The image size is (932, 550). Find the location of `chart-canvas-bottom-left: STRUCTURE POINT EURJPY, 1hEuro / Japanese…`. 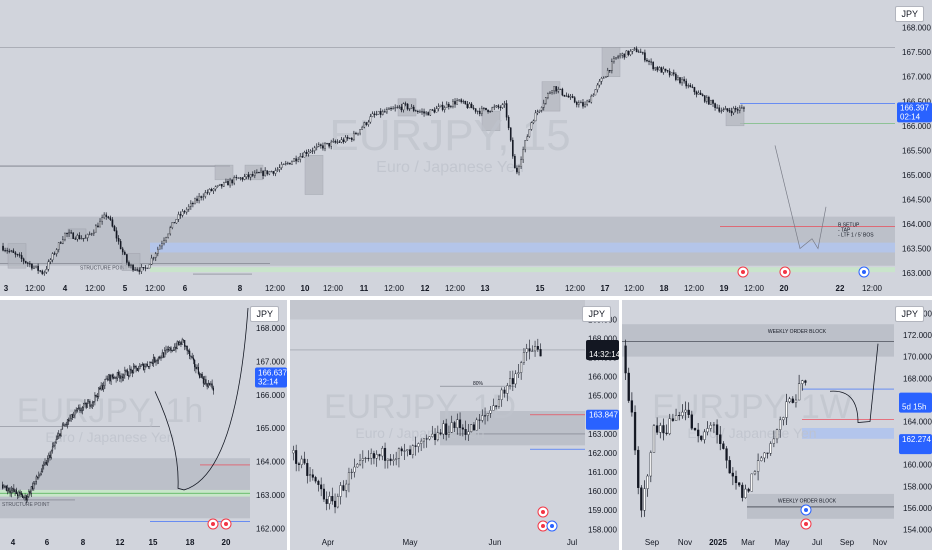

chart-canvas-bottom-left: STRUCTURE POINT EURJPY, 1hEuro / Japanese… is located at coordinates (143, 425).